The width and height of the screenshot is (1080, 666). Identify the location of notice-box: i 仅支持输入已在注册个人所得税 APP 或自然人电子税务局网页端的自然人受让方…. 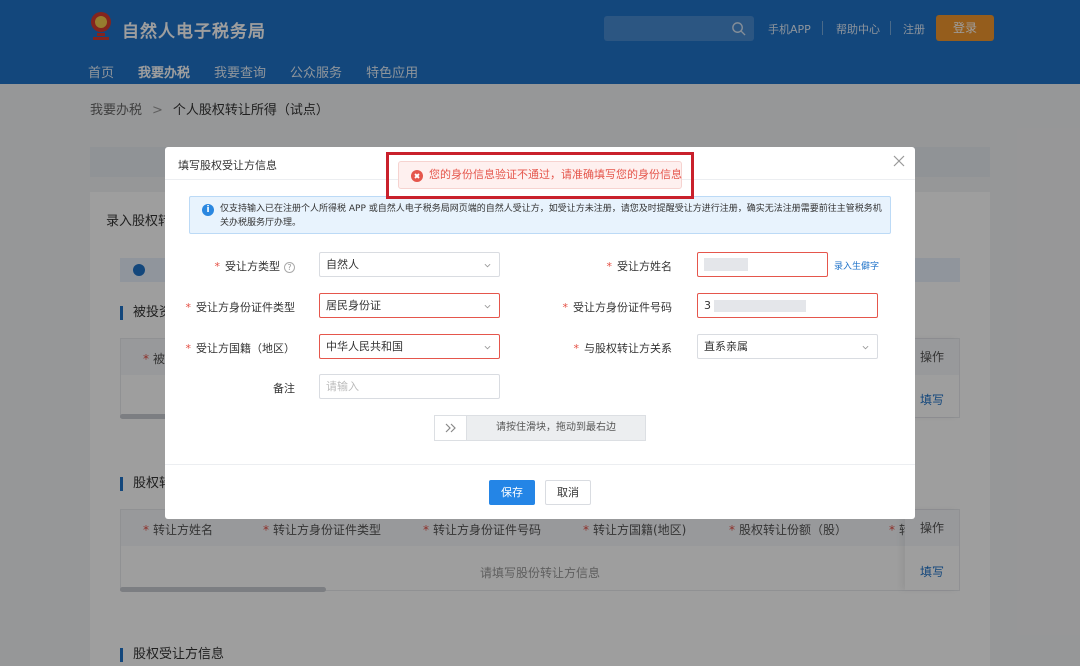
(540, 215).